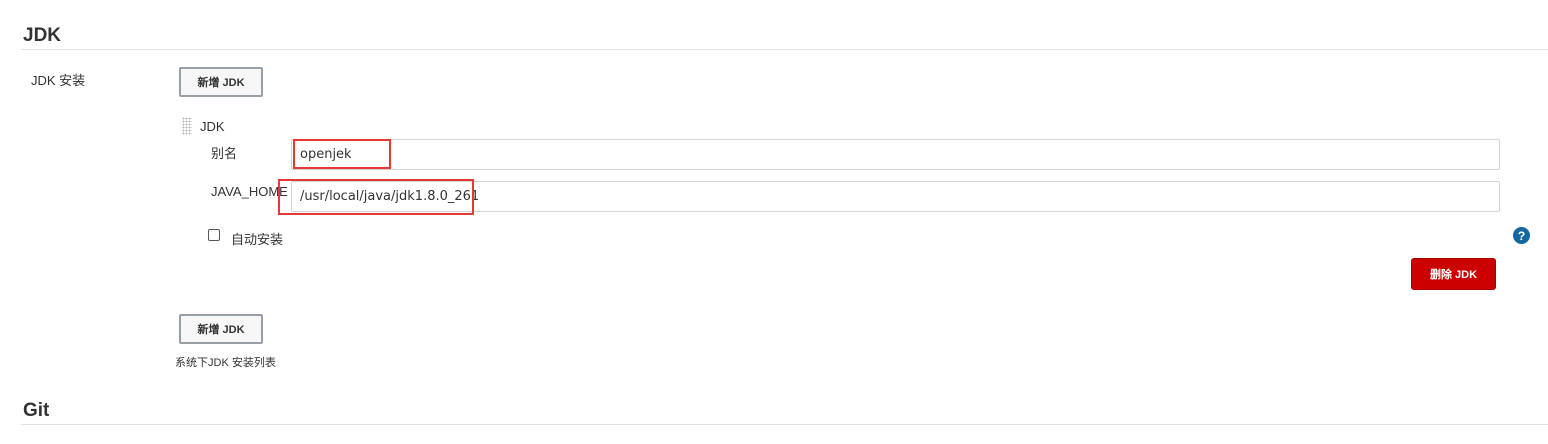 This screenshot has height=444, width=1548. Describe the element at coordinates (214, 235) in the screenshot. I see `auto-install-checkbox` at that location.